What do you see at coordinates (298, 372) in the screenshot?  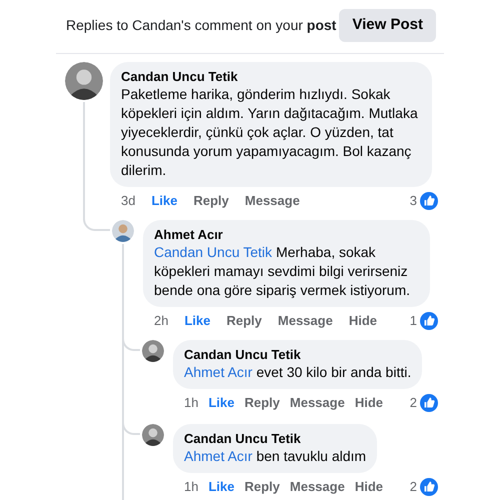 I see `comment-text: Ahmet Acır evet 30 kilo bir anda bitti.` at bounding box center [298, 372].